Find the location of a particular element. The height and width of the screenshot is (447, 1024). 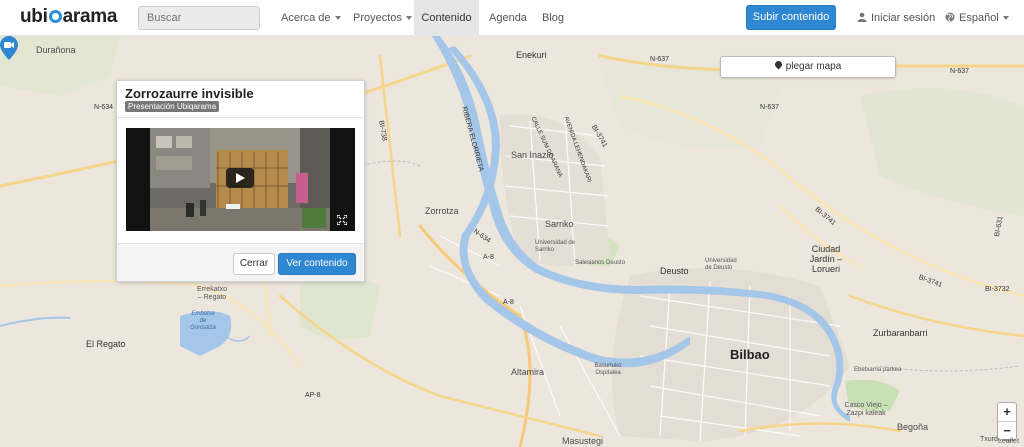

nav-item-proyectos: Proyectos is located at coordinates (382, 18).